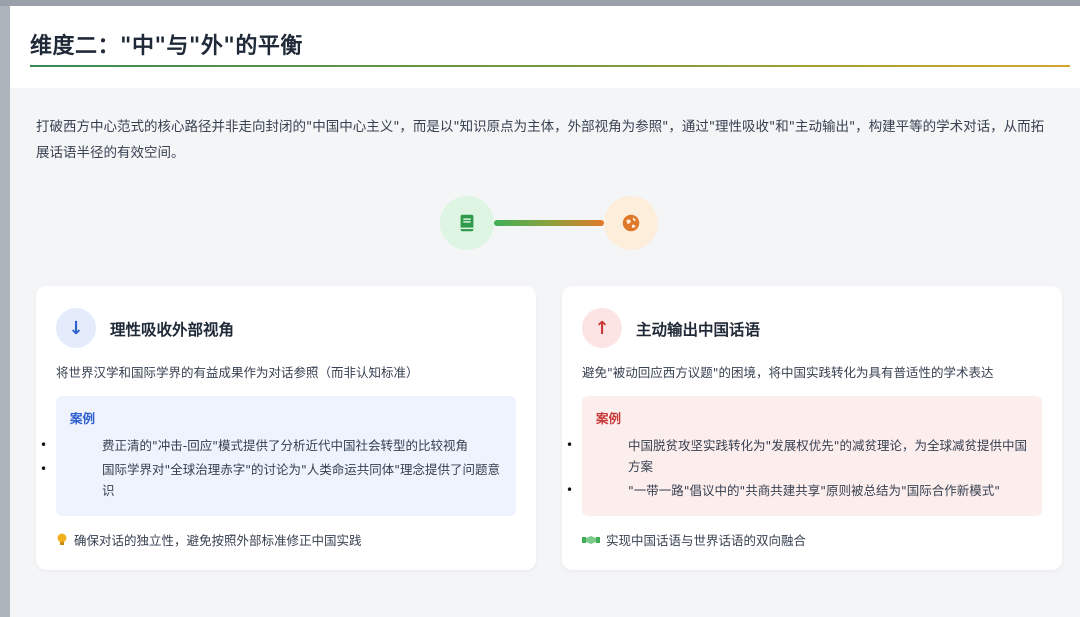 The width and height of the screenshot is (1080, 617). I want to click on title-divider, so click(550, 66).